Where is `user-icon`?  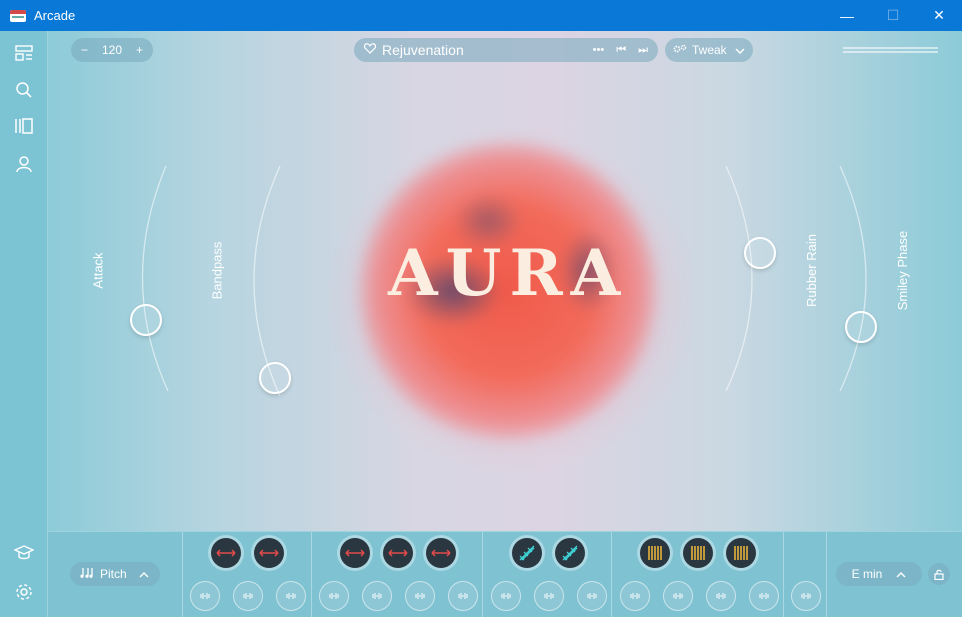 user-icon is located at coordinates (24, 164).